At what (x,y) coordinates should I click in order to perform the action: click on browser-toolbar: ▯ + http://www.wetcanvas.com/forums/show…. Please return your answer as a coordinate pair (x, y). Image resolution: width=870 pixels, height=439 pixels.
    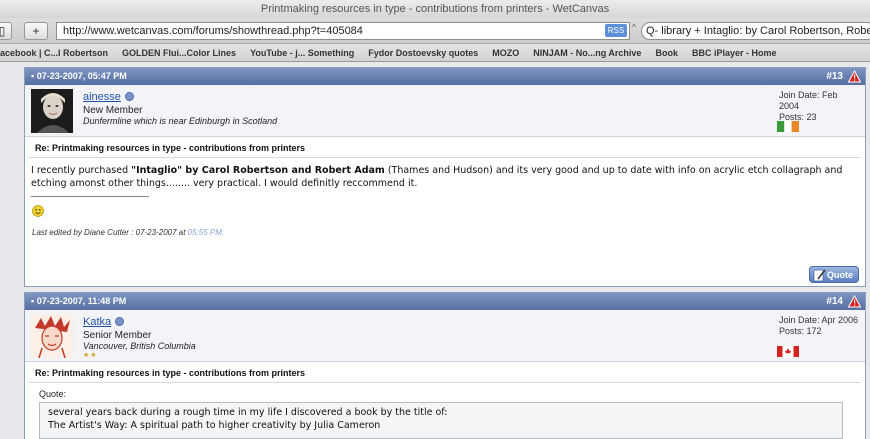
    Looking at the image, I should click on (435, 31).